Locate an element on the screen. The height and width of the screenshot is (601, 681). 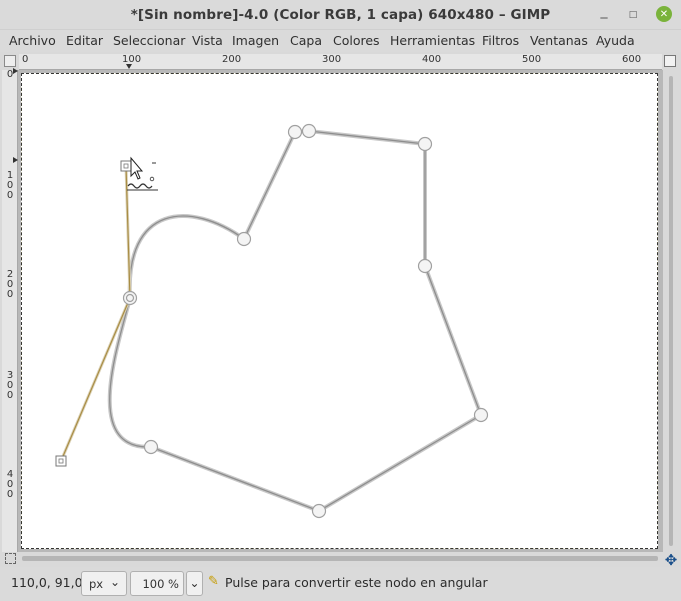
vruler-label: 300 is located at coordinates (10, 385).